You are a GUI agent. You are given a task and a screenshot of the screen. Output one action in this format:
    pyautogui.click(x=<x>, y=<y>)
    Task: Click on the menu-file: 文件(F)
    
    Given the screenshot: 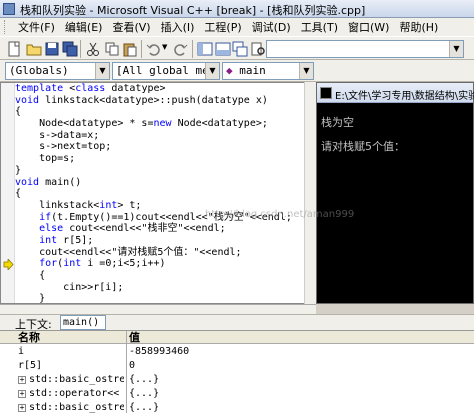 What is the action you would take?
    pyautogui.click(x=36, y=27)
    